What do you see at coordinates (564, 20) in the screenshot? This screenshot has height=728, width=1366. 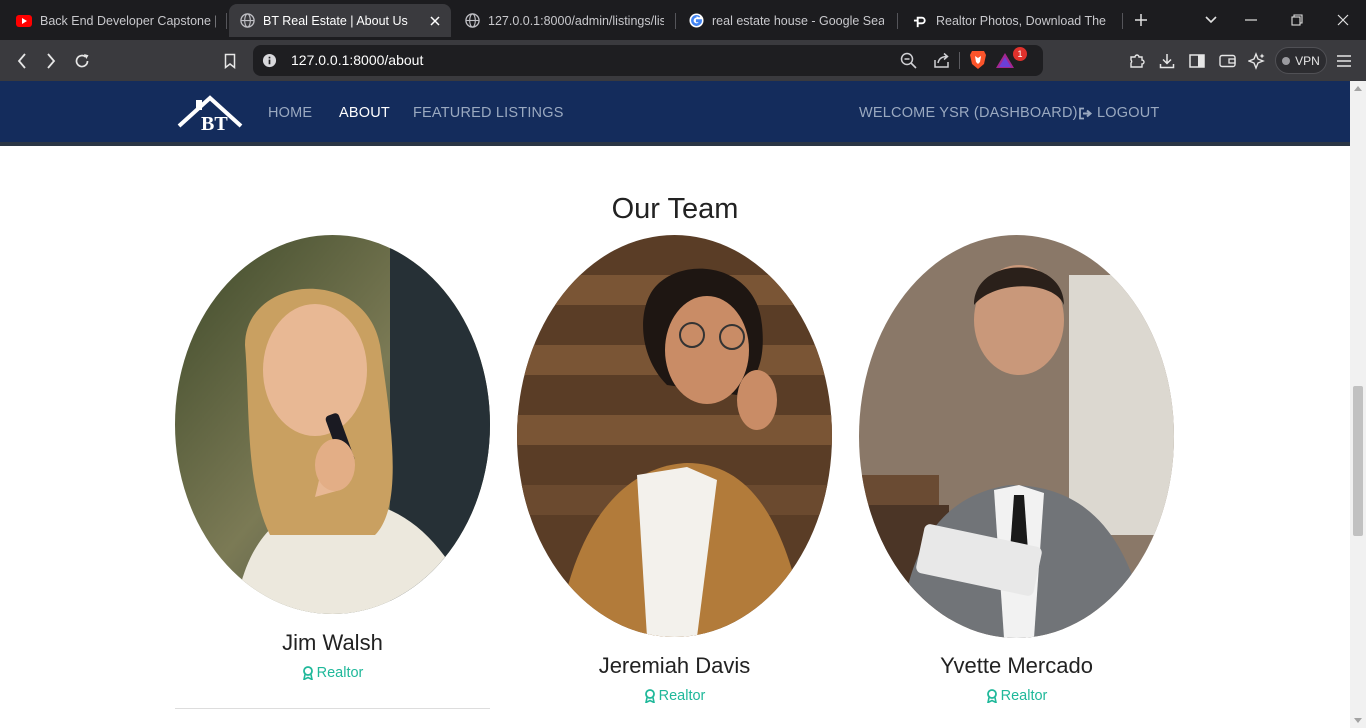 I see `browser-tab-admin-listings: 127.0.0.1:8000/admin/listings/list` at bounding box center [564, 20].